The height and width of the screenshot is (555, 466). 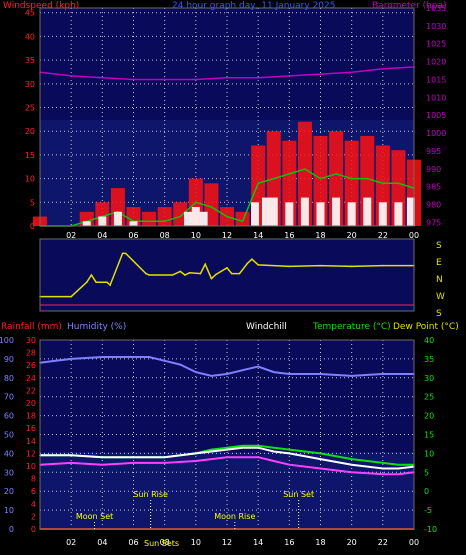 I want to click on direction-compass-labels: SENWS, so click(x=440, y=280).